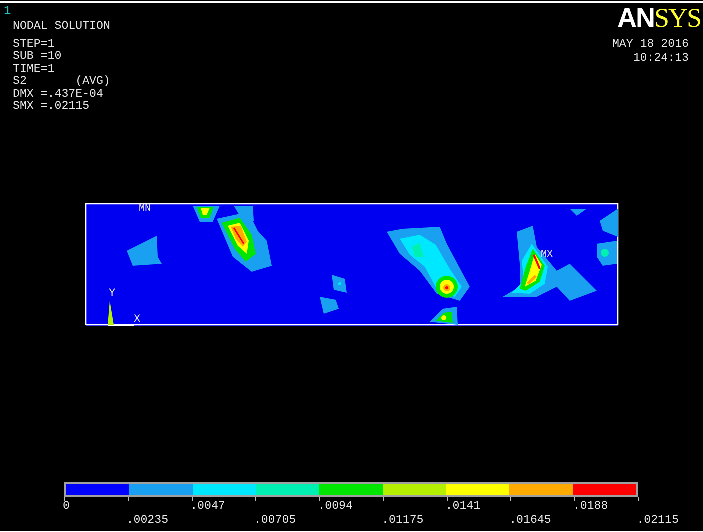 The image size is (703, 532). What do you see at coordinates (463, 508) in the screenshot?
I see `legend-label: .0141` at bounding box center [463, 508].